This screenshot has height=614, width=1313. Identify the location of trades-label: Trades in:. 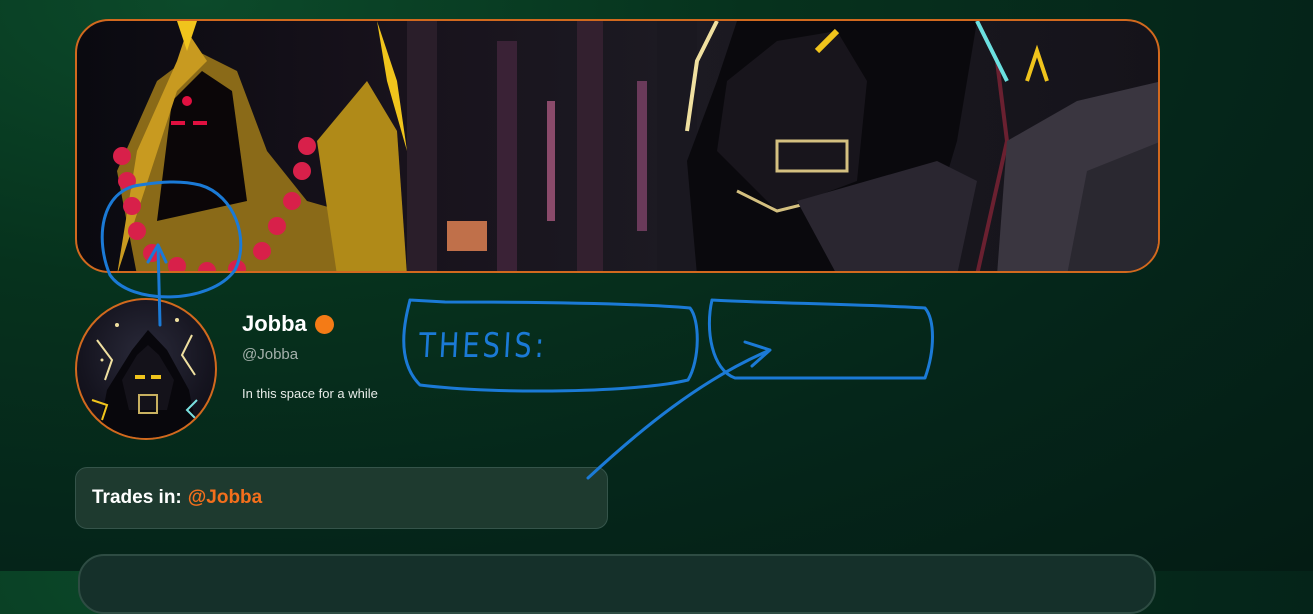
(137, 497).